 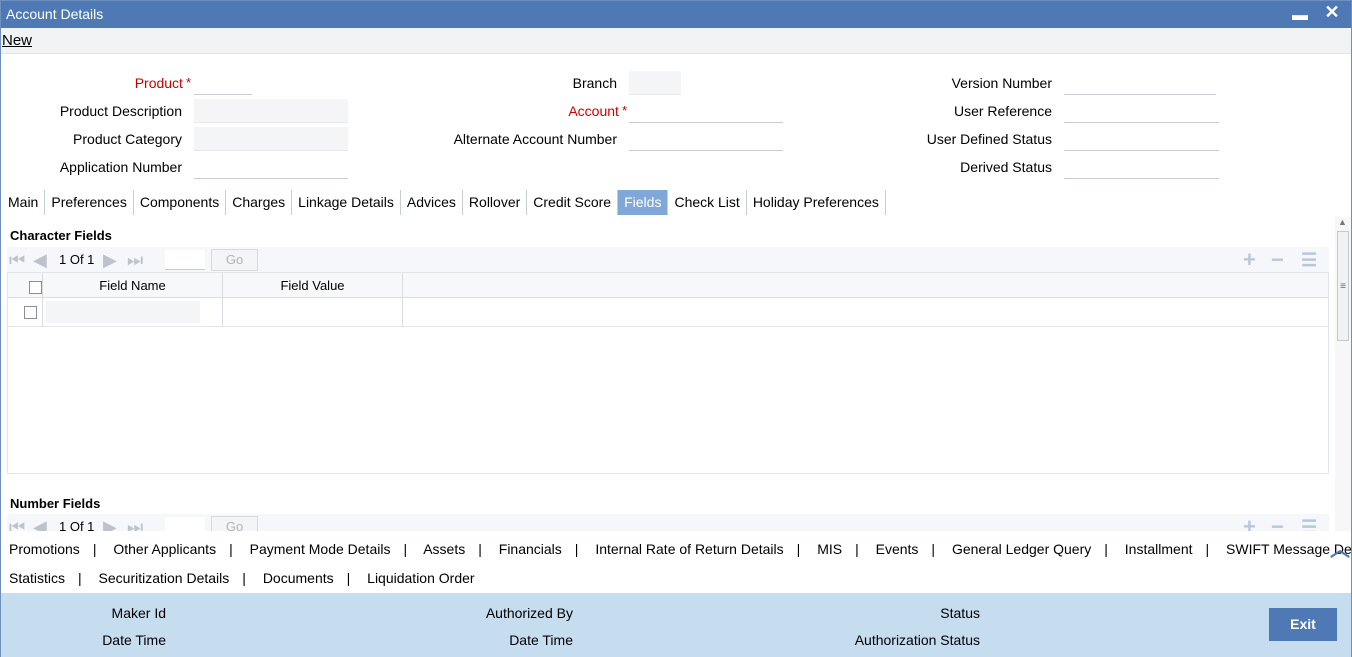 What do you see at coordinates (1342, 222) in the screenshot?
I see `scroll-up-icon: ▲` at bounding box center [1342, 222].